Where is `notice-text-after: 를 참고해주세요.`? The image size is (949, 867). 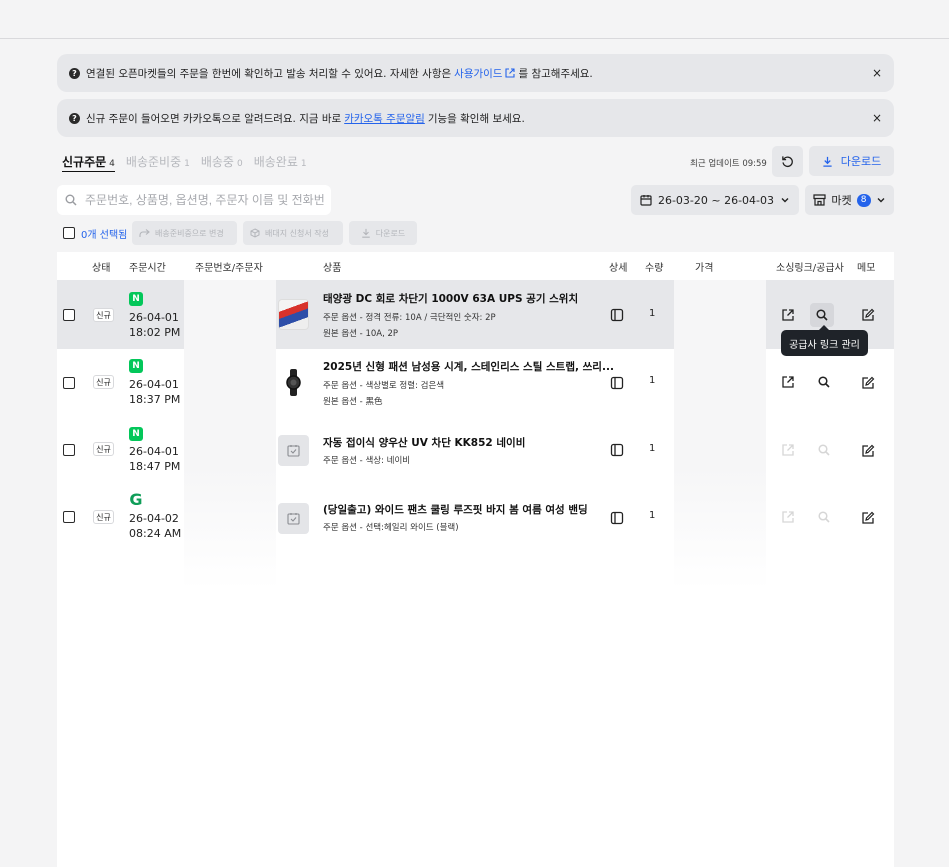
notice-text-after: 를 참고해주세요. is located at coordinates (555, 73).